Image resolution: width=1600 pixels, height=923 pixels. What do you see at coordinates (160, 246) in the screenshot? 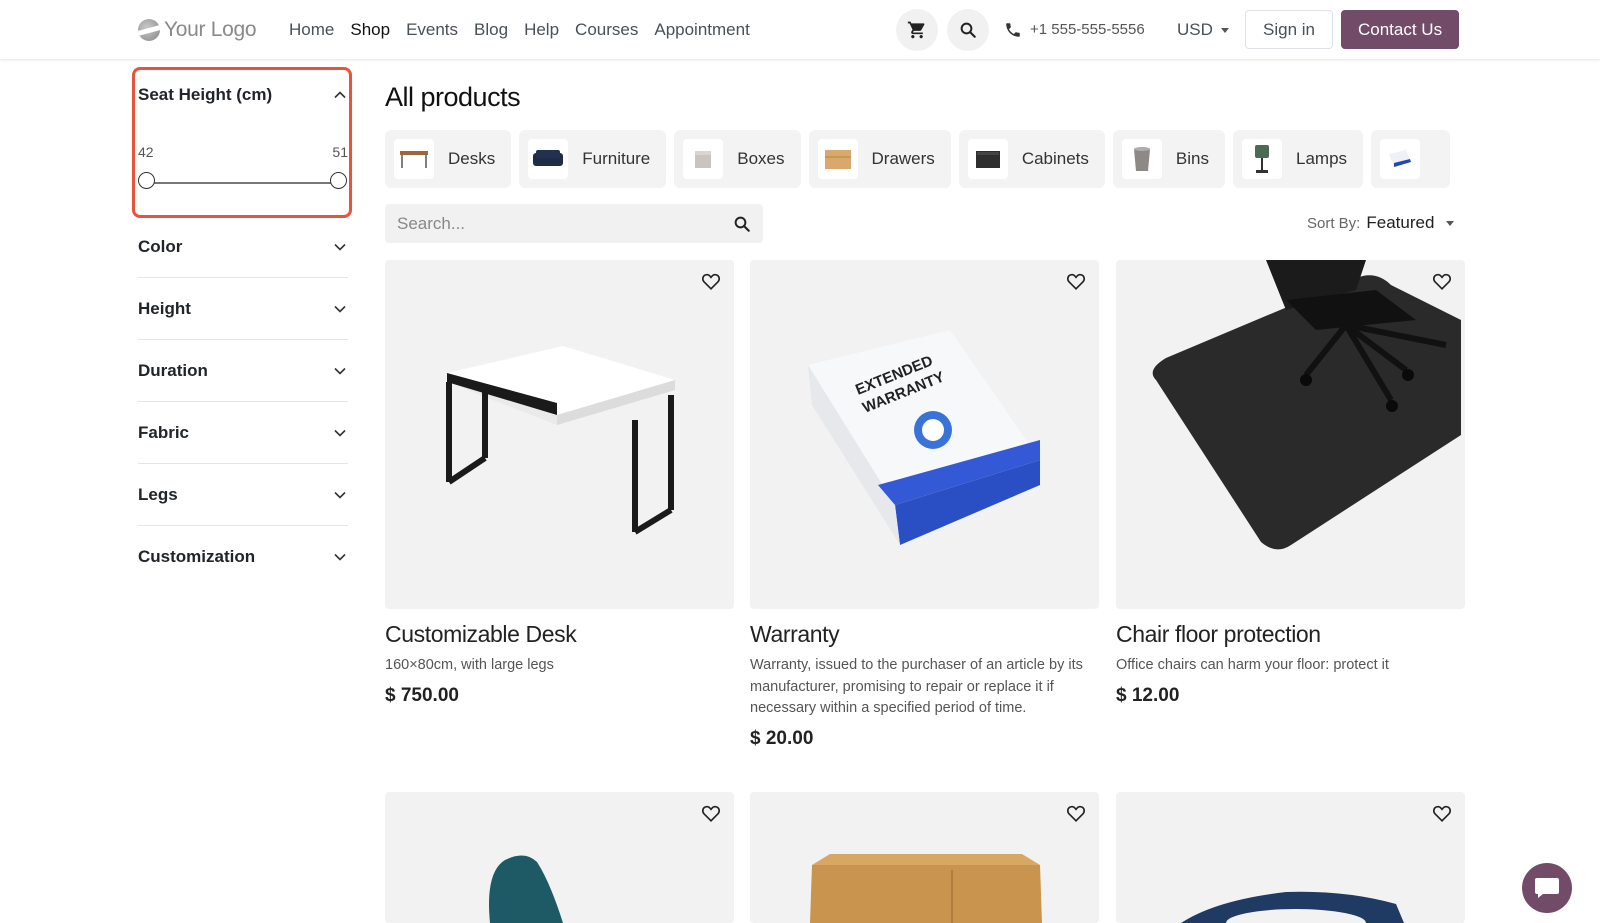
I see `filter-label: Color` at bounding box center [160, 246].